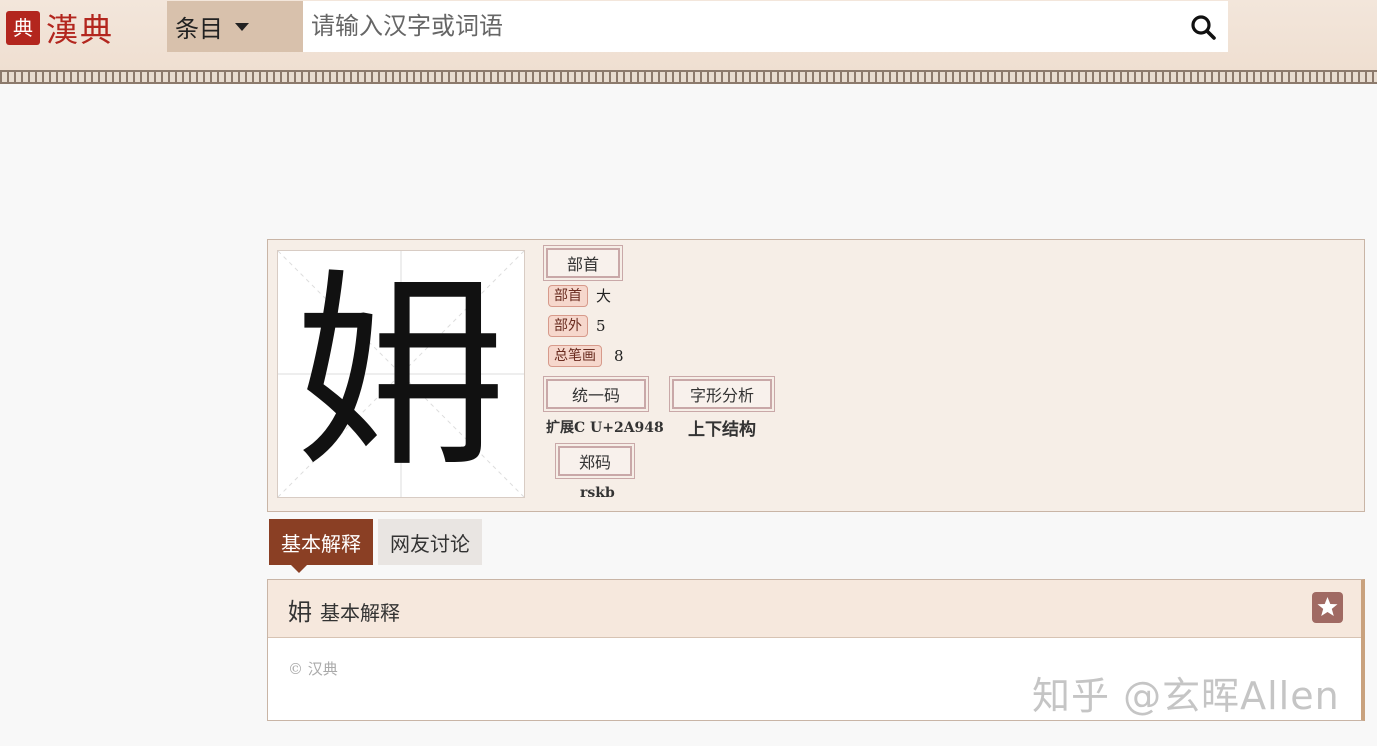 Image resolution: width=1377 pixels, height=746 pixels. Describe the element at coordinates (722, 394) in the screenshot. I see `structure-frame-label: 字形分析` at that location.